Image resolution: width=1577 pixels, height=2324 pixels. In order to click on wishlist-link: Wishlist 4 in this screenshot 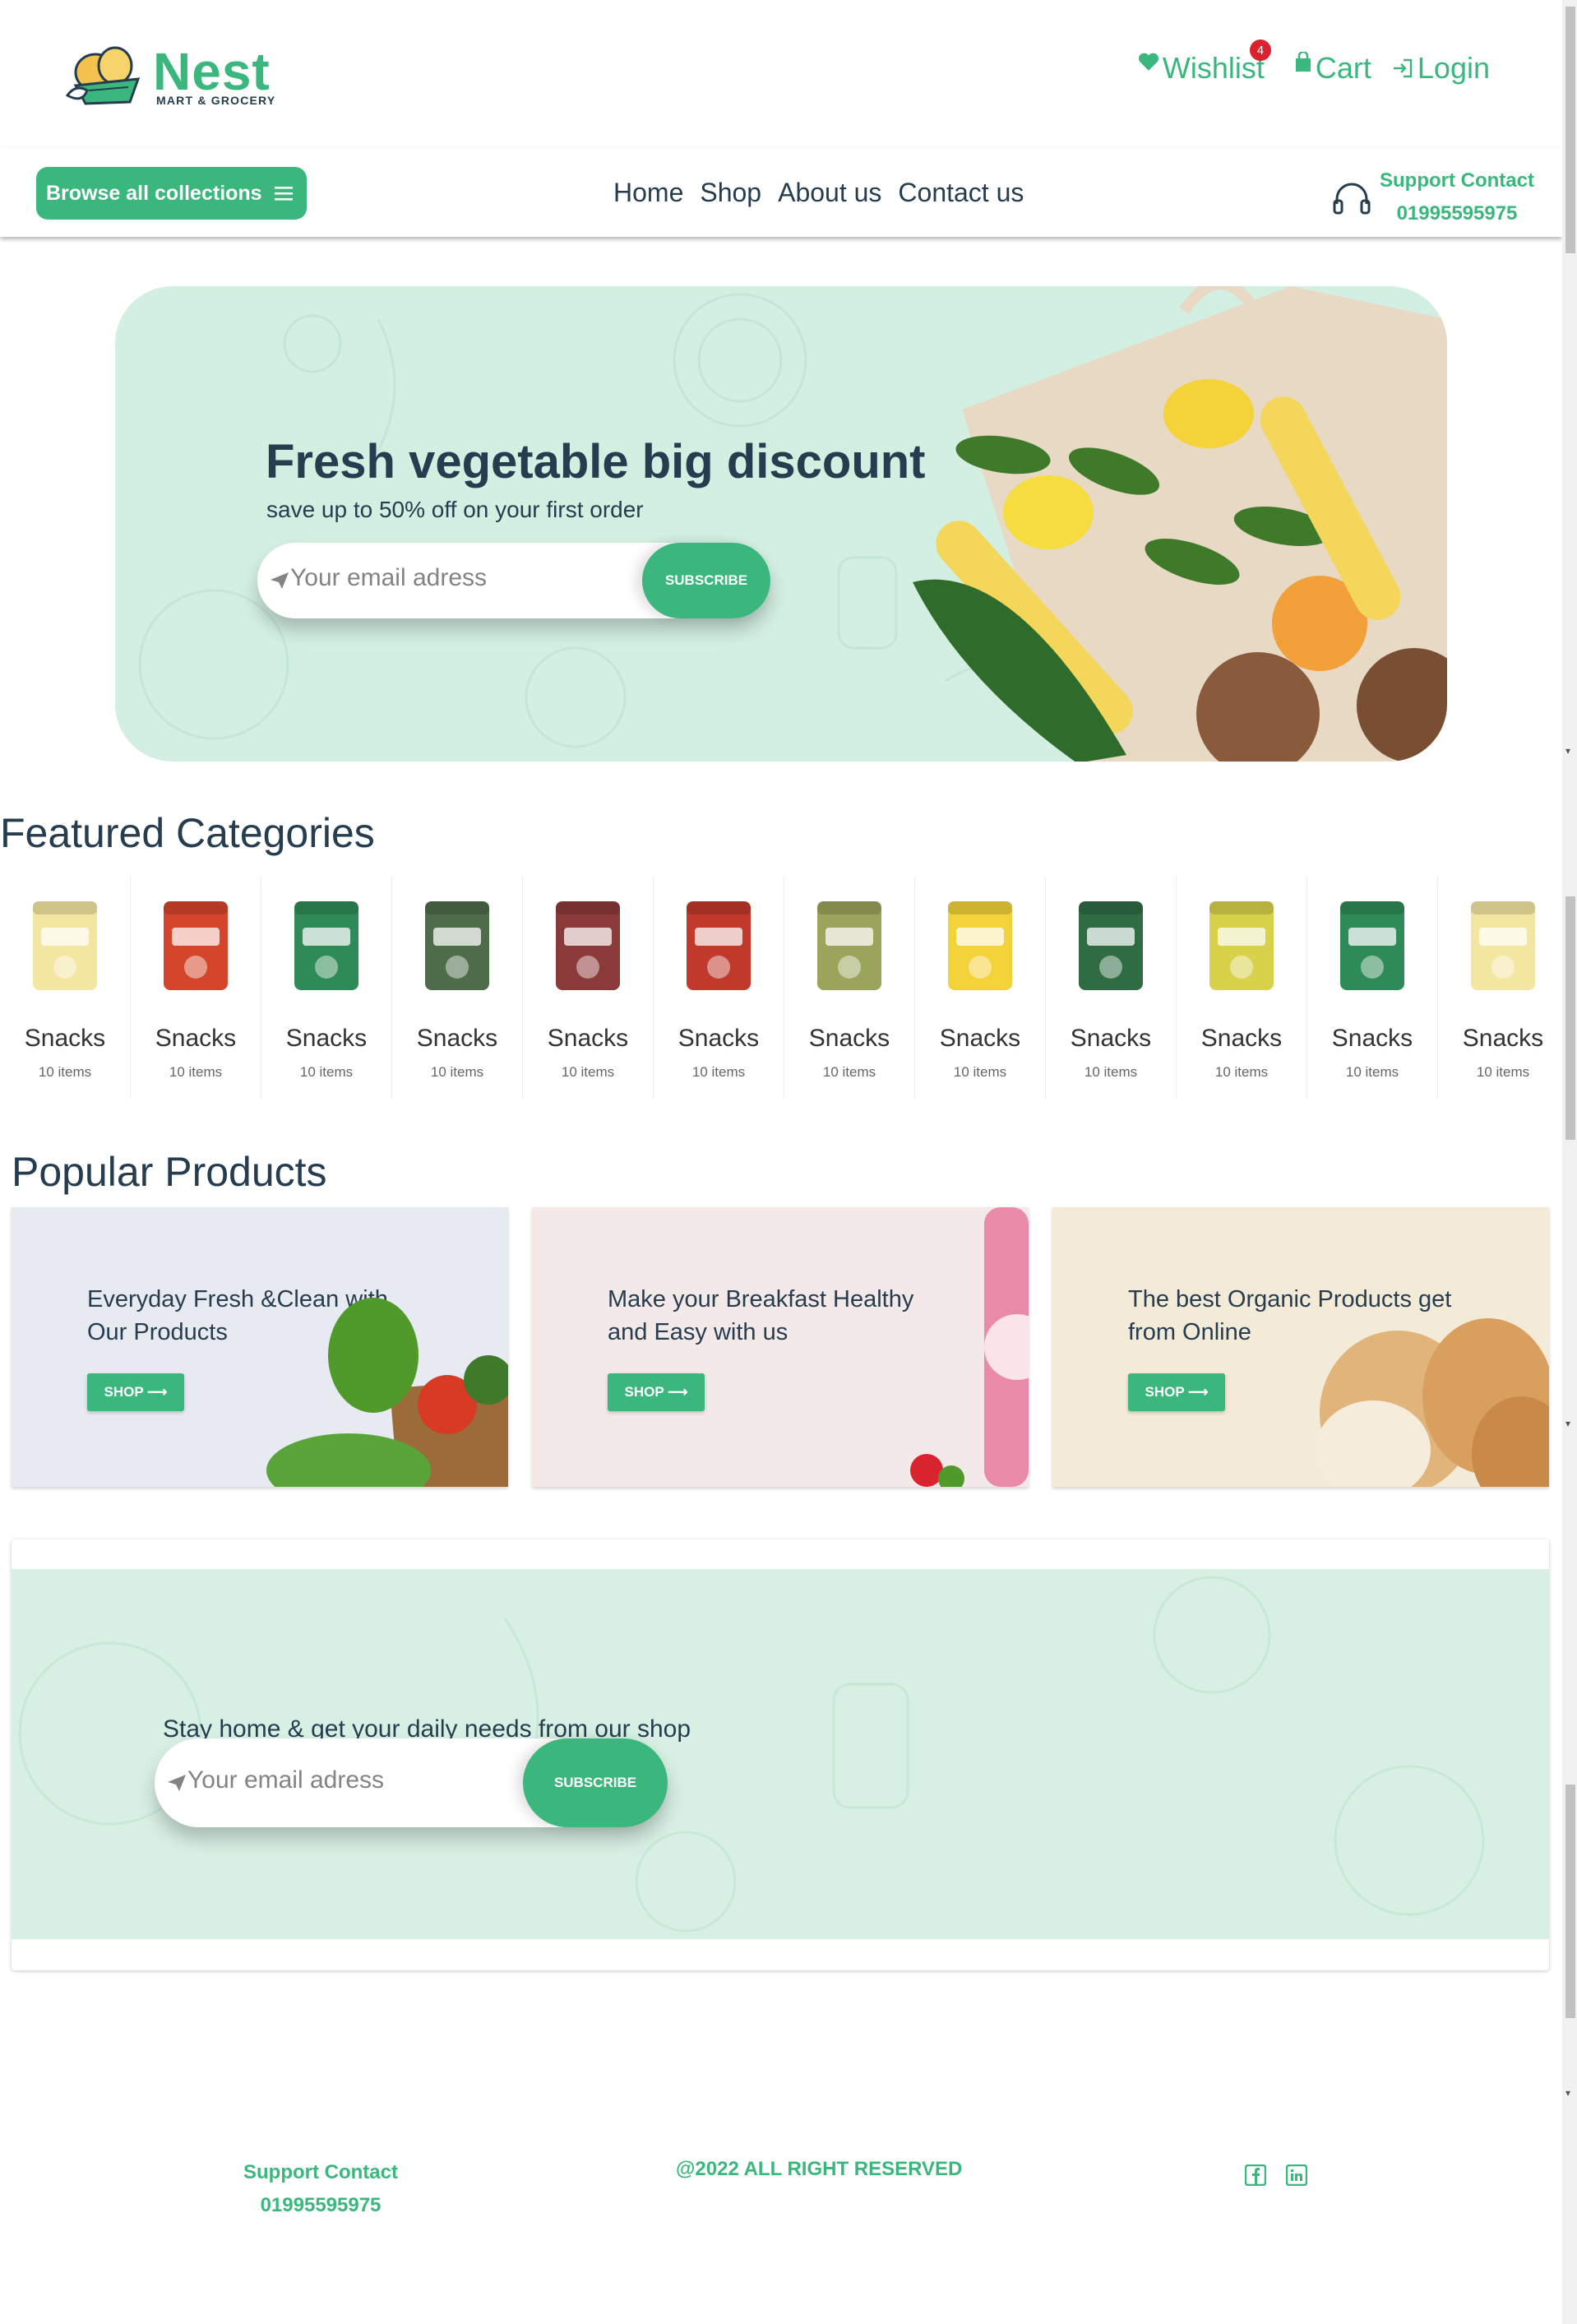, I will do `click(1205, 62)`.